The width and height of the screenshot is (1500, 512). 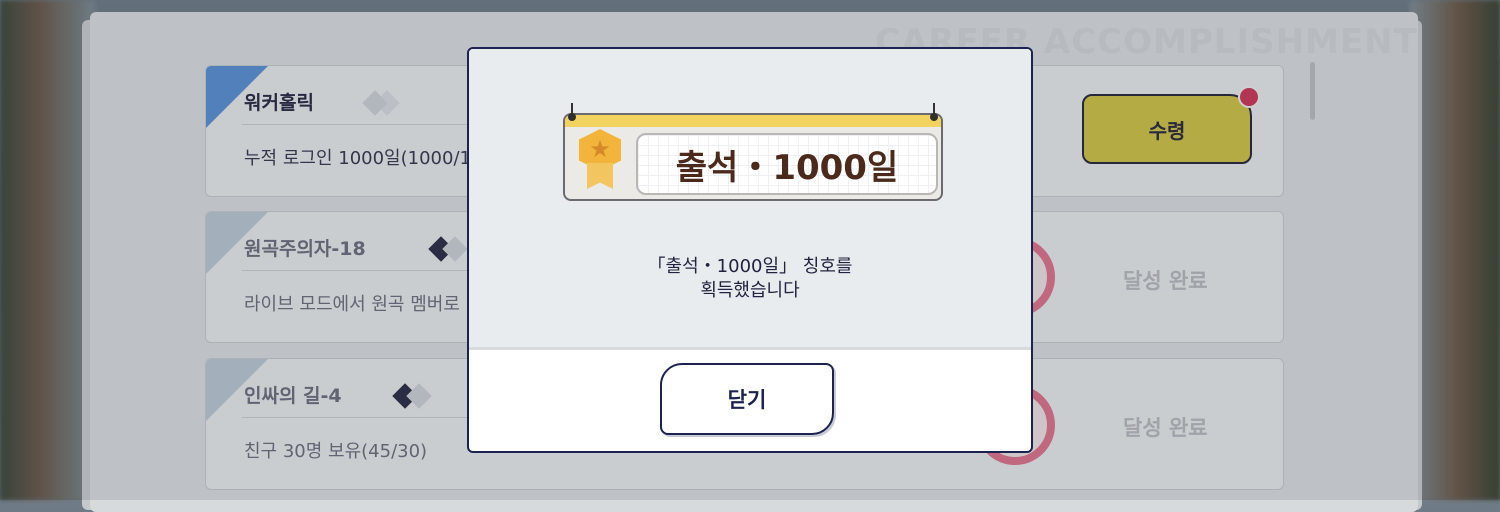 What do you see at coordinates (750, 348) in the screenshot?
I see `dialog-separator` at bounding box center [750, 348].